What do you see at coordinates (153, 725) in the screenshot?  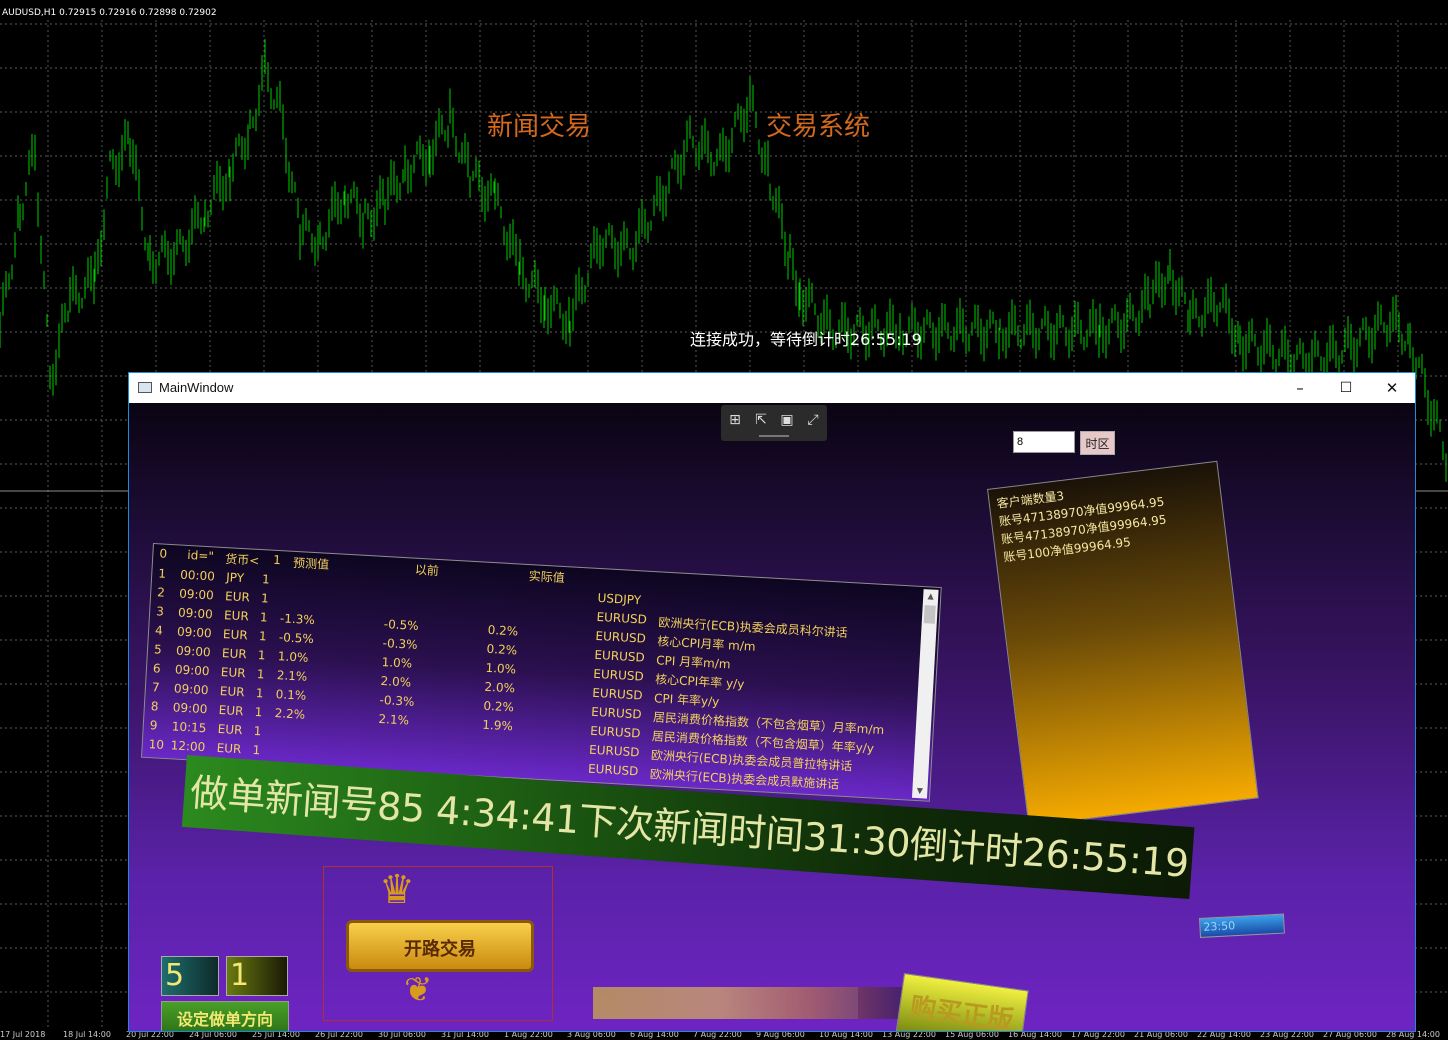 I see `table-row-number: 9` at bounding box center [153, 725].